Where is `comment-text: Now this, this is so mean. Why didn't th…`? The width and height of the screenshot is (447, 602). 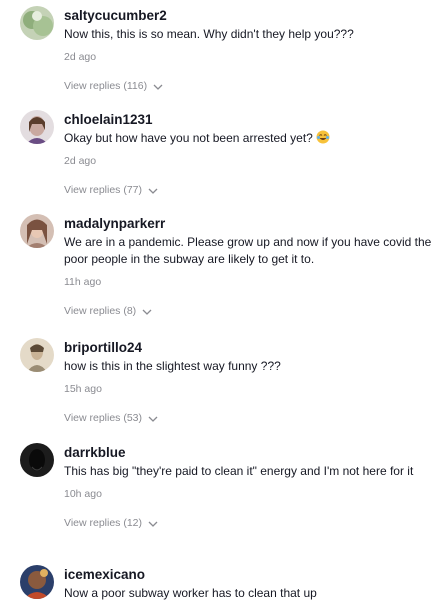
comment-text: Now this, this is so mean. Why didn't th… is located at coordinates (209, 34).